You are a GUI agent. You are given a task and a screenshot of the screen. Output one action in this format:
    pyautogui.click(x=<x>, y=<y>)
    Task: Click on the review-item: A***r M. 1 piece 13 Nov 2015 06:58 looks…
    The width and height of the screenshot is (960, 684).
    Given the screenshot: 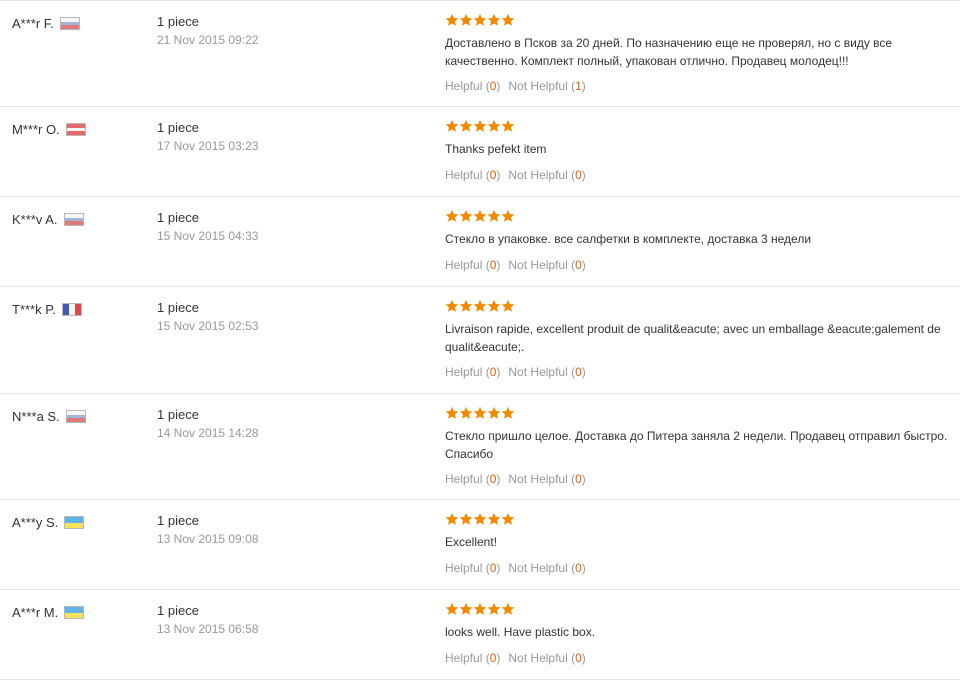 What is the action you would take?
    pyautogui.click(x=480, y=635)
    